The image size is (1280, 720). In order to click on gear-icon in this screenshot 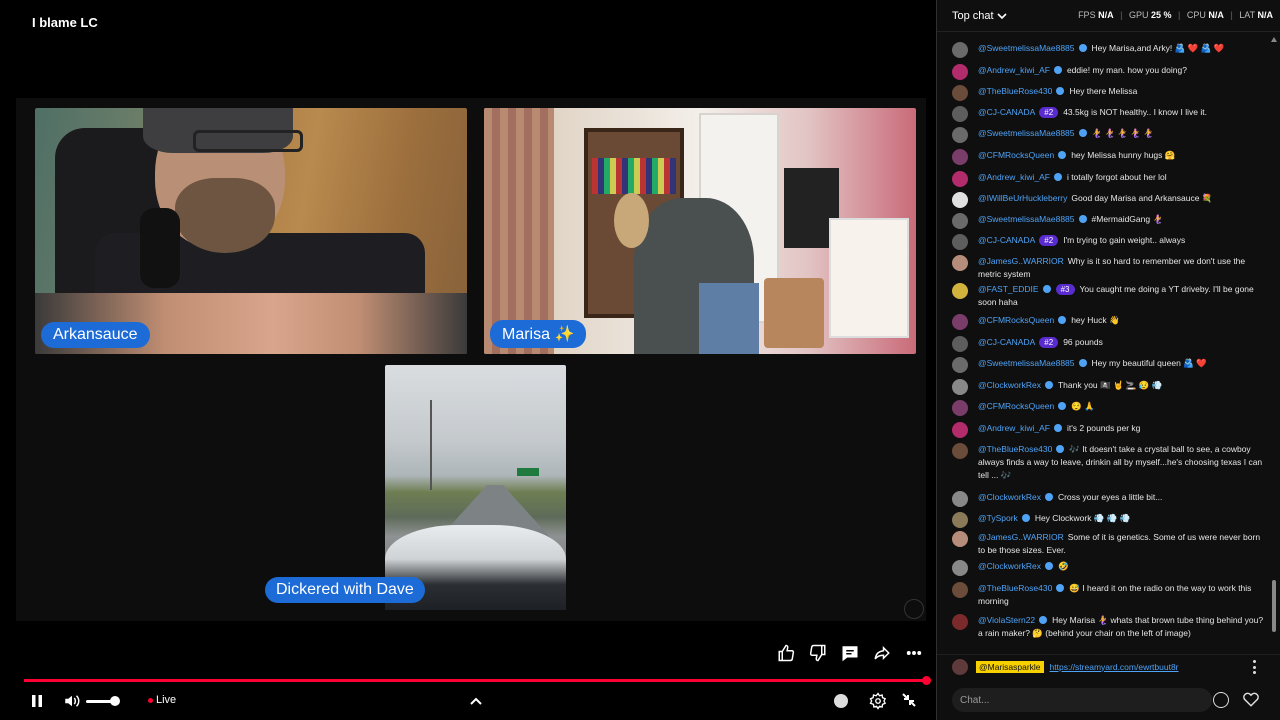, I will do `click(878, 701)`.